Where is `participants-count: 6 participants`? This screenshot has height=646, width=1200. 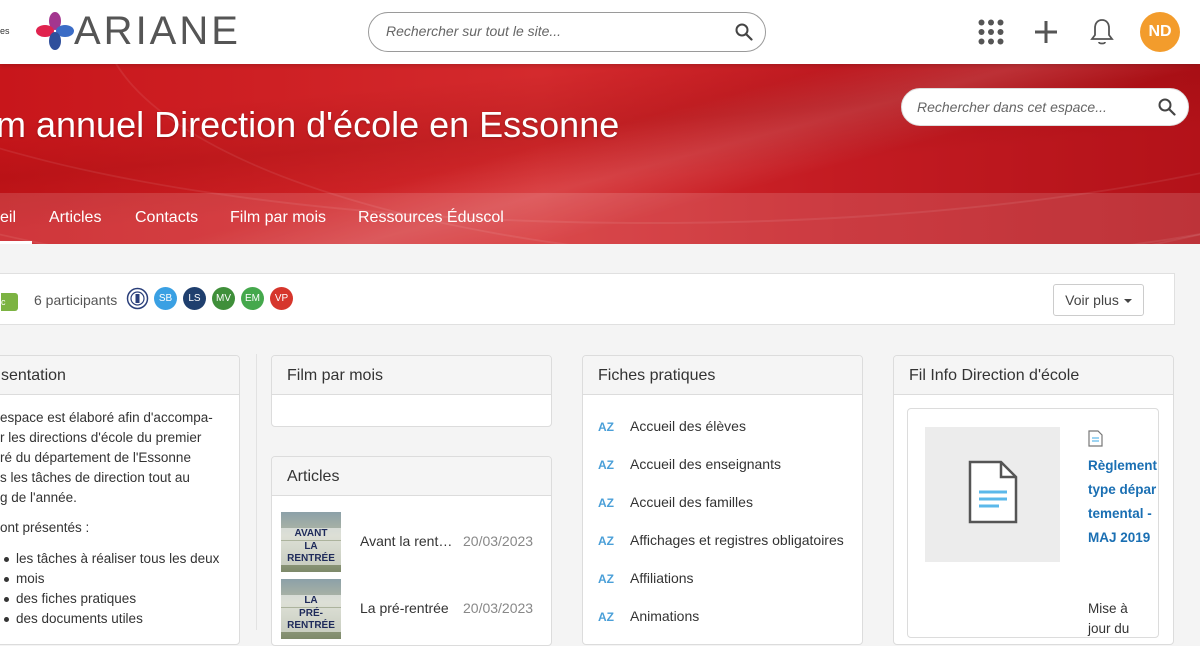 participants-count: 6 participants is located at coordinates (75, 300).